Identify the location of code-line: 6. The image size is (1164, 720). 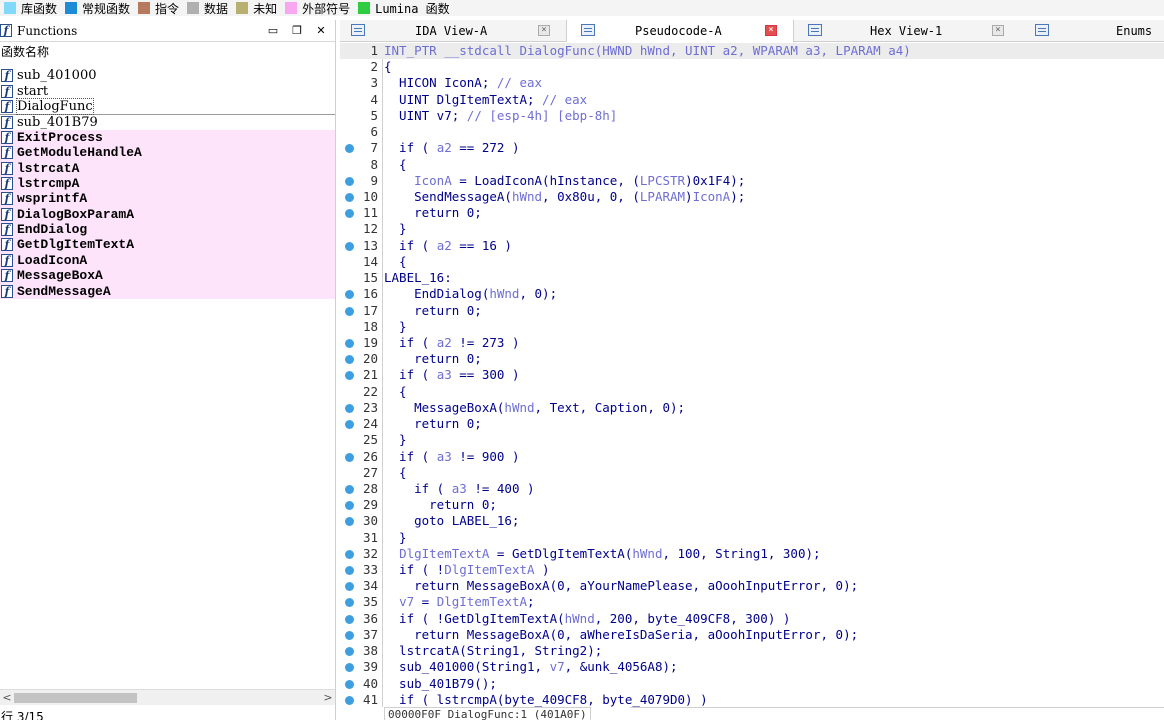
(752, 132).